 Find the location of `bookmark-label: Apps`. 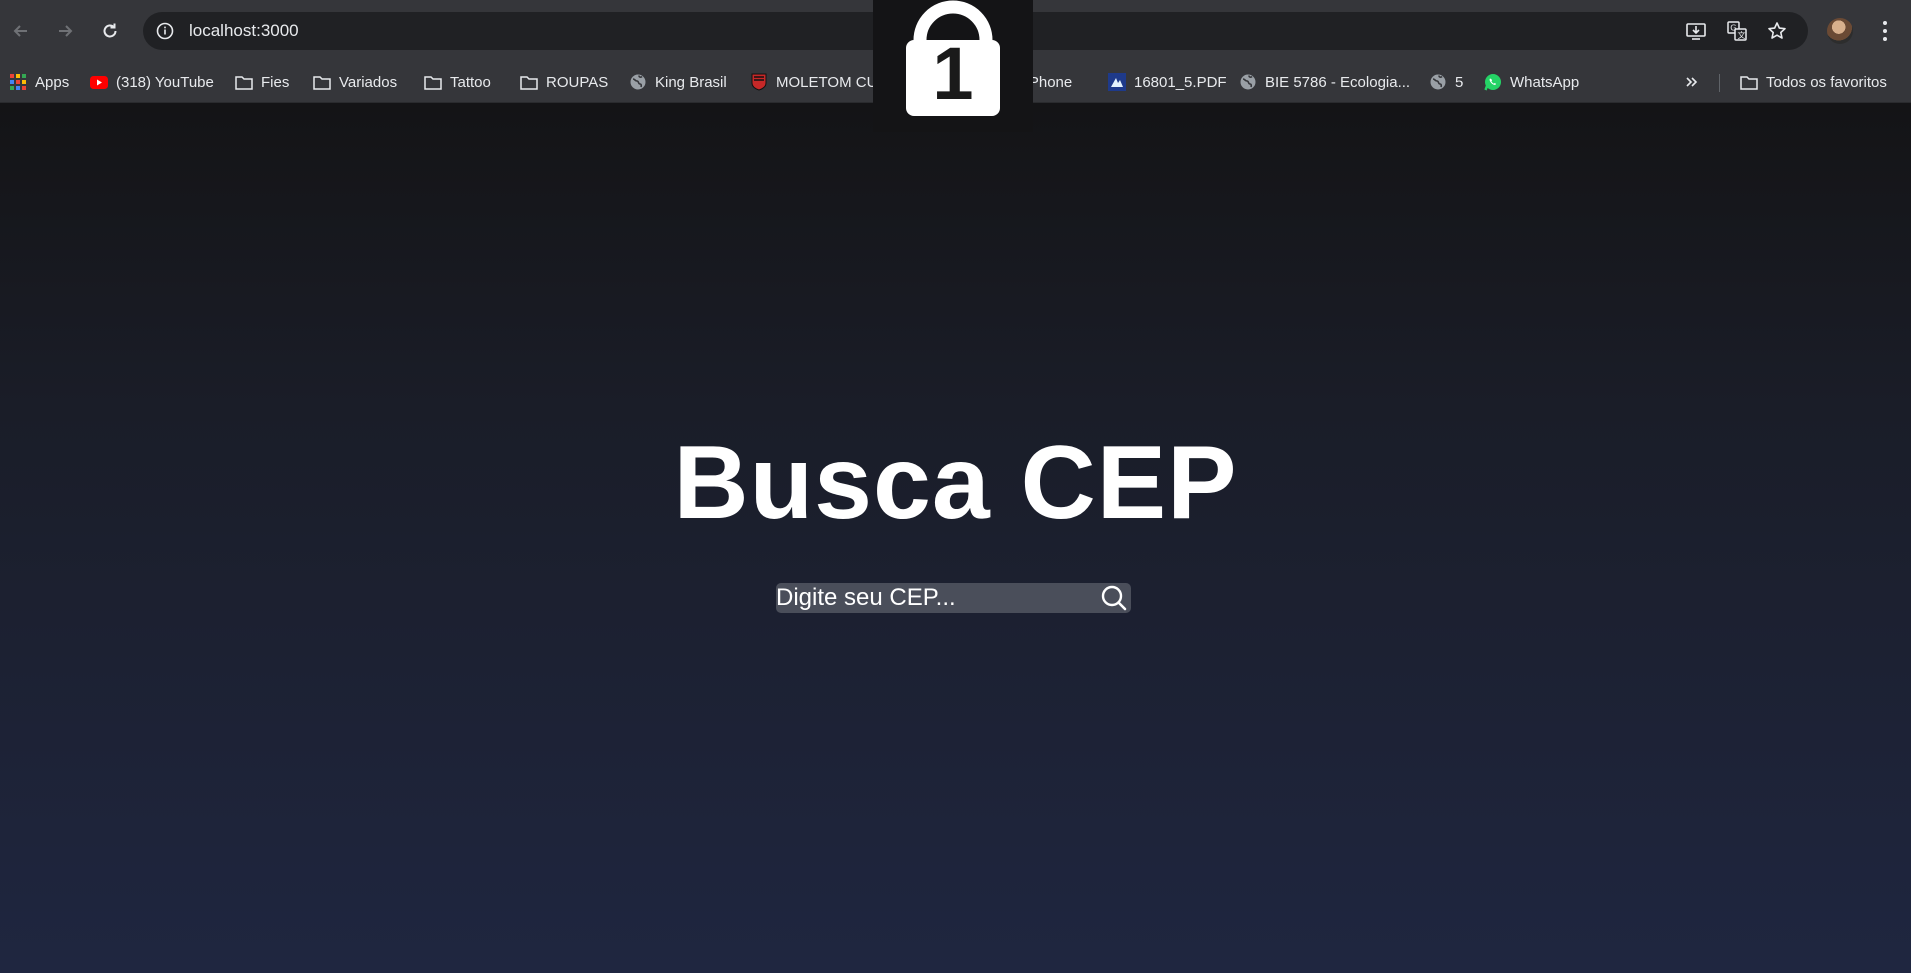

bookmark-label: Apps is located at coordinates (52, 82).